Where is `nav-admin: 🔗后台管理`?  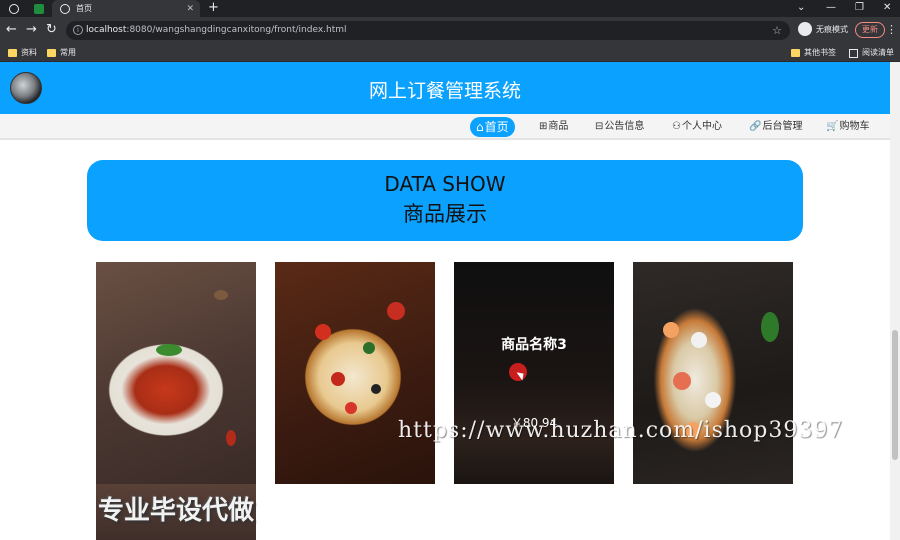
nav-admin: 🔗后台管理 is located at coordinates (775, 127).